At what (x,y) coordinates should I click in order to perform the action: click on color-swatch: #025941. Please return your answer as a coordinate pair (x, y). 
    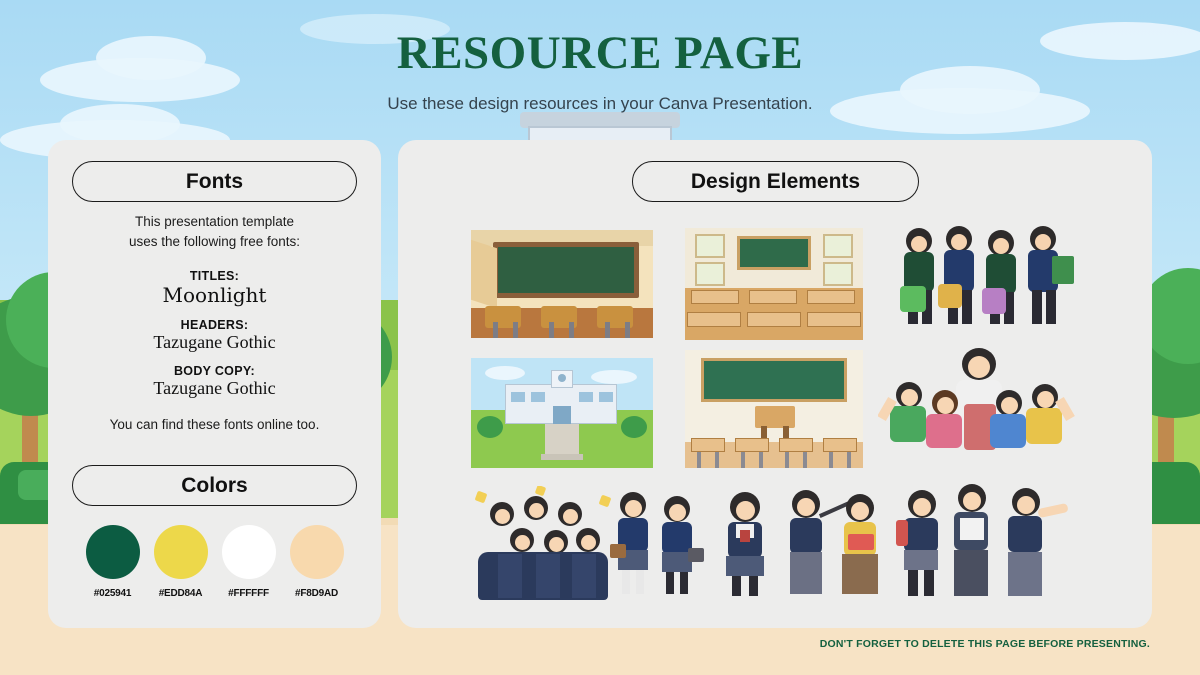
    Looking at the image, I should click on (112, 562).